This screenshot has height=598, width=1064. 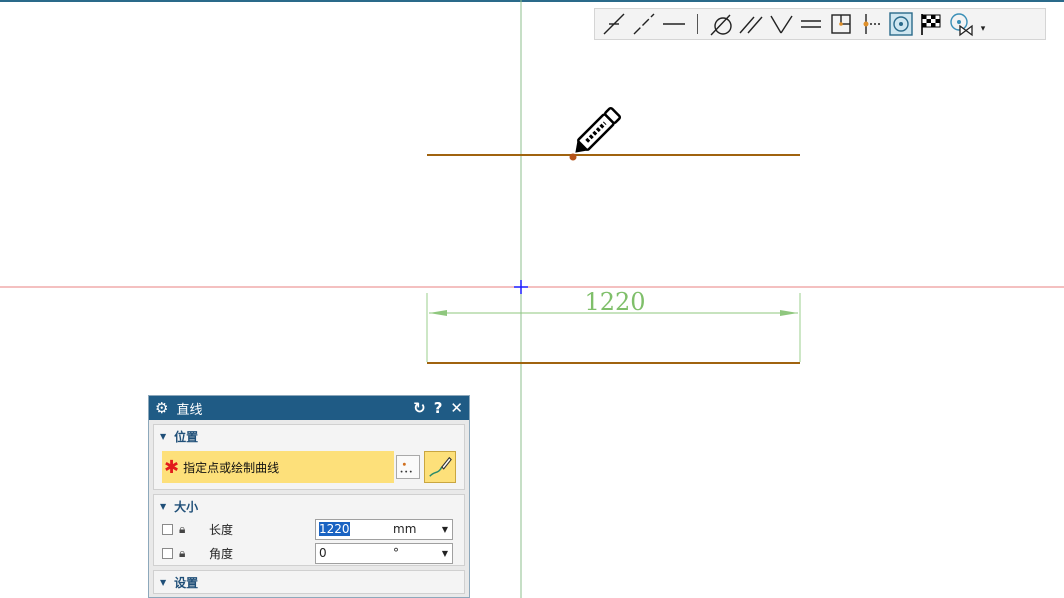 What do you see at coordinates (697, 24) in the screenshot?
I see `toolbar-separator` at bounding box center [697, 24].